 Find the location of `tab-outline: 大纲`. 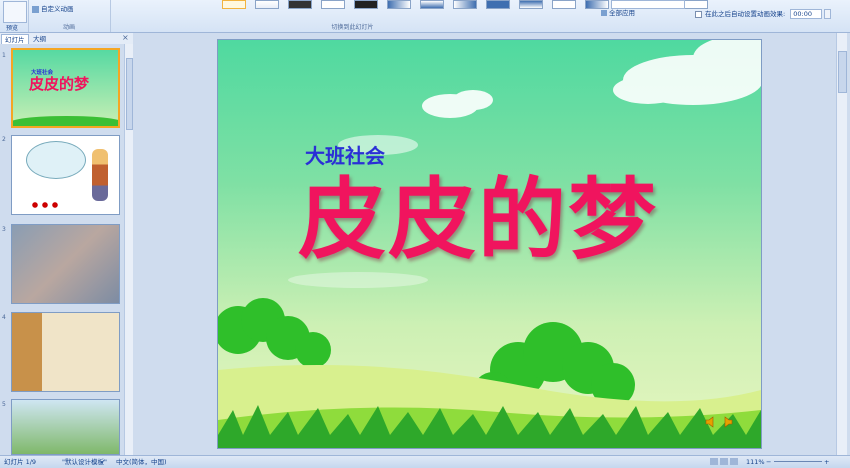

tab-outline: 大纲 is located at coordinates (39, 39).